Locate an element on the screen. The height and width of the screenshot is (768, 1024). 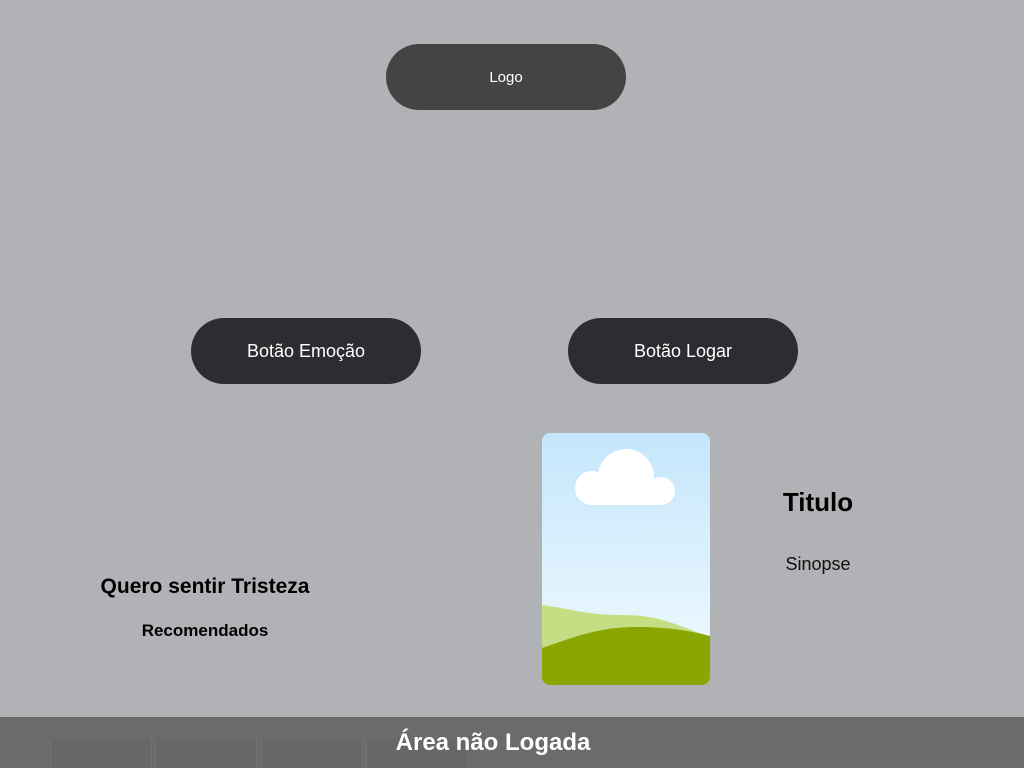
logo-label: Logo is located at coordinates (506, 77).